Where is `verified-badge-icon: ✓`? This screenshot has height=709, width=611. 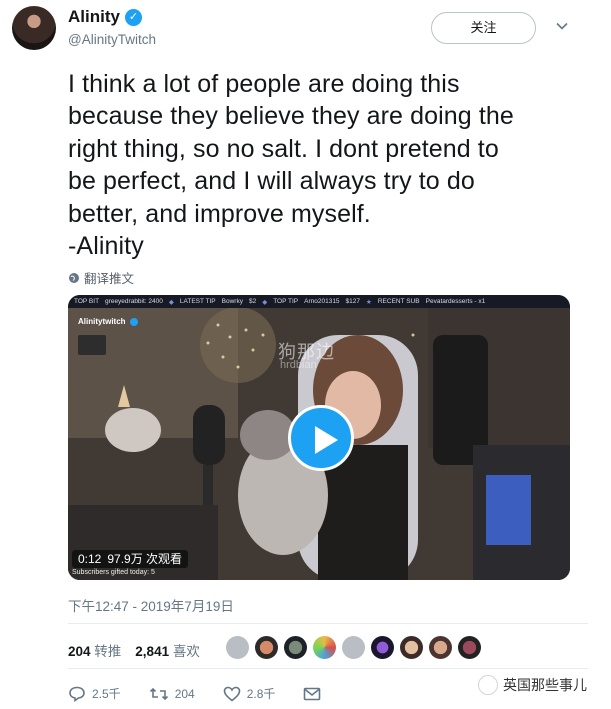 verified-badge-icon: ✓ is located at coordinates (133, 17).